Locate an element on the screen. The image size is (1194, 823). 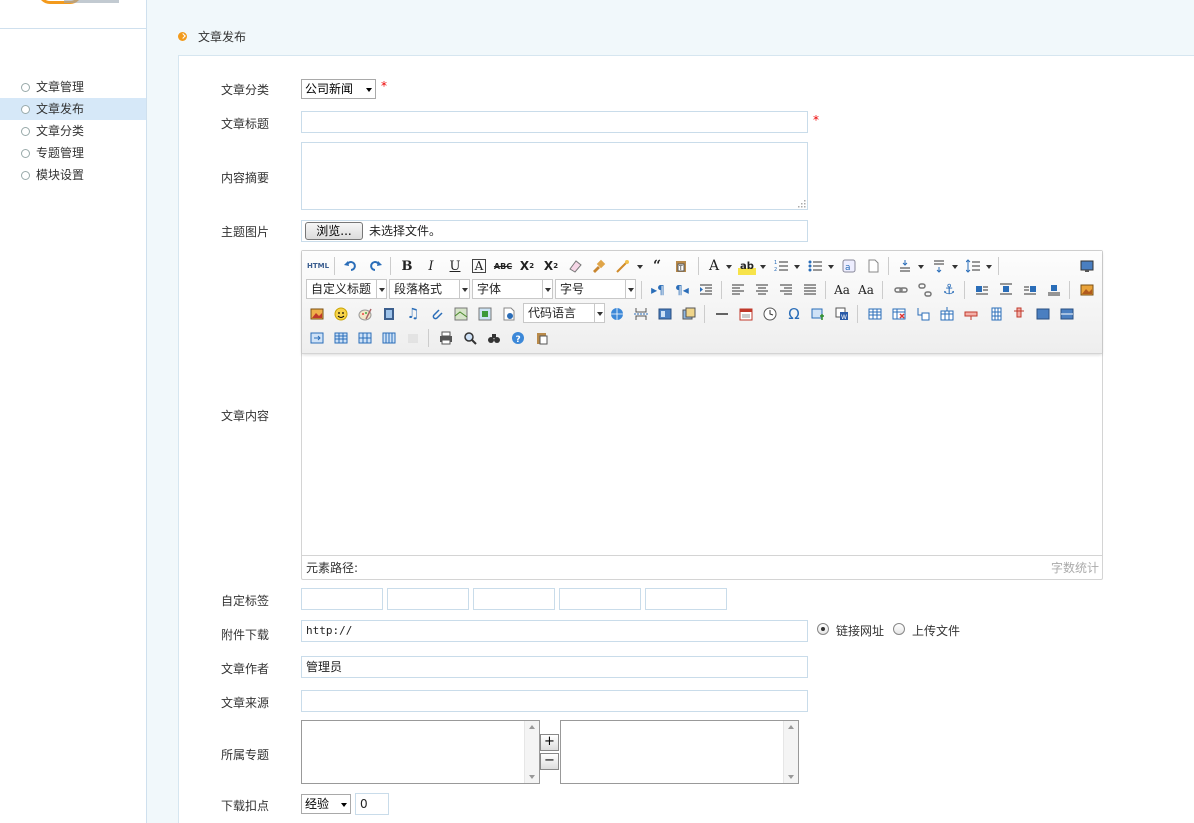
split-cells-icon is located at coordinates (1067, 314).